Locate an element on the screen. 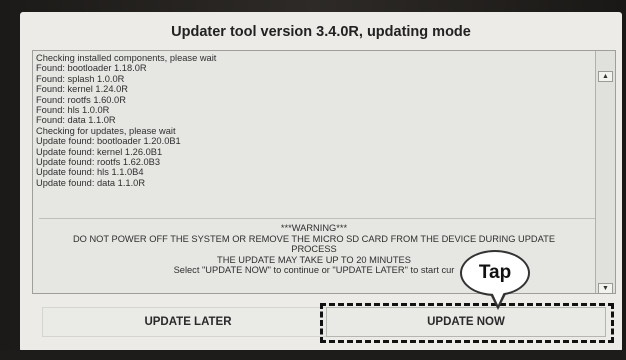  scroll-down-icon: ▼ is located at coordinates (605, 288).